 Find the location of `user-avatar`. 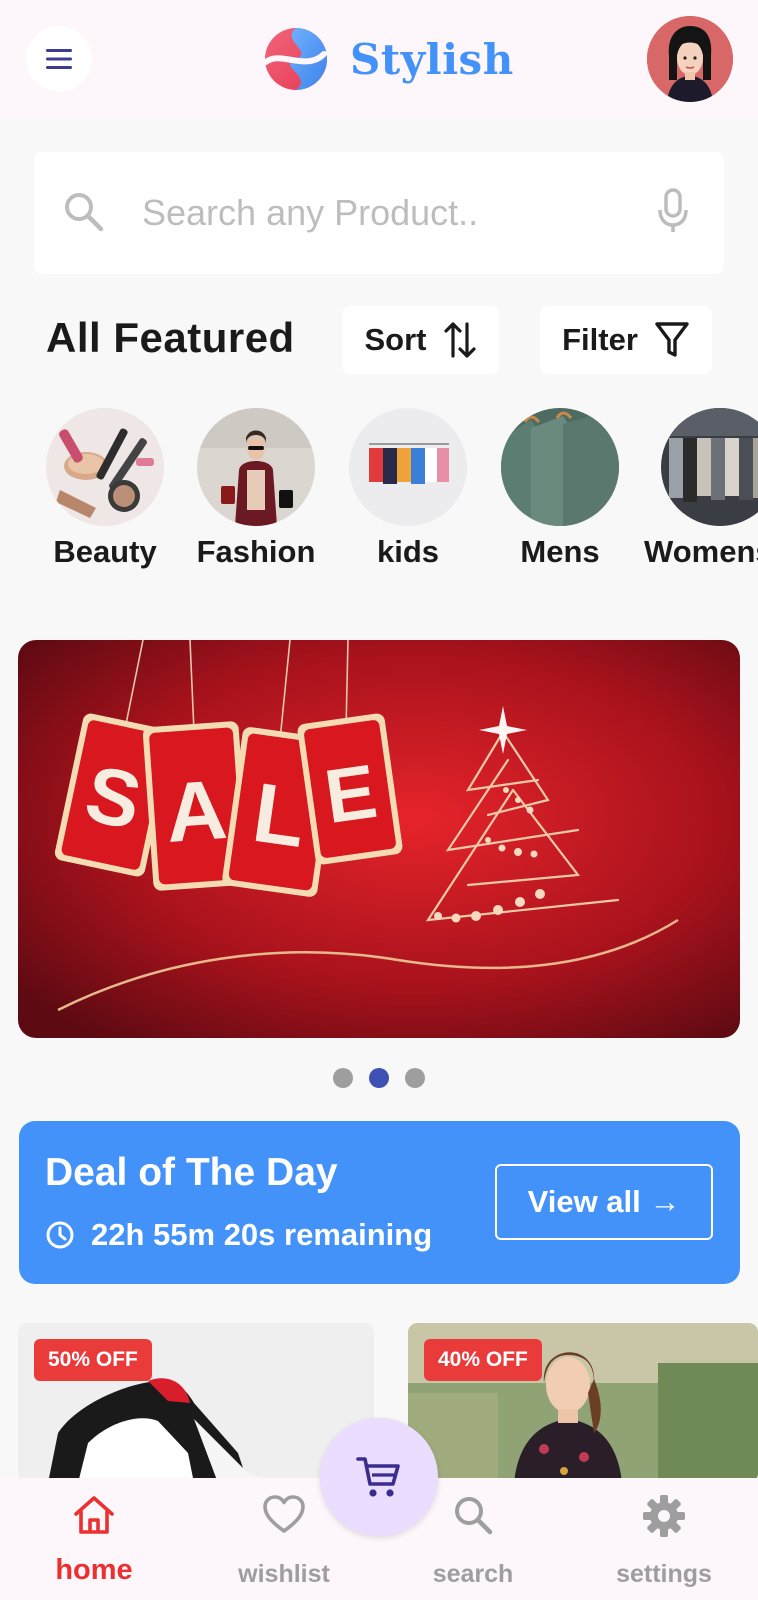

user-avatar is located at coordinates (690, 59).